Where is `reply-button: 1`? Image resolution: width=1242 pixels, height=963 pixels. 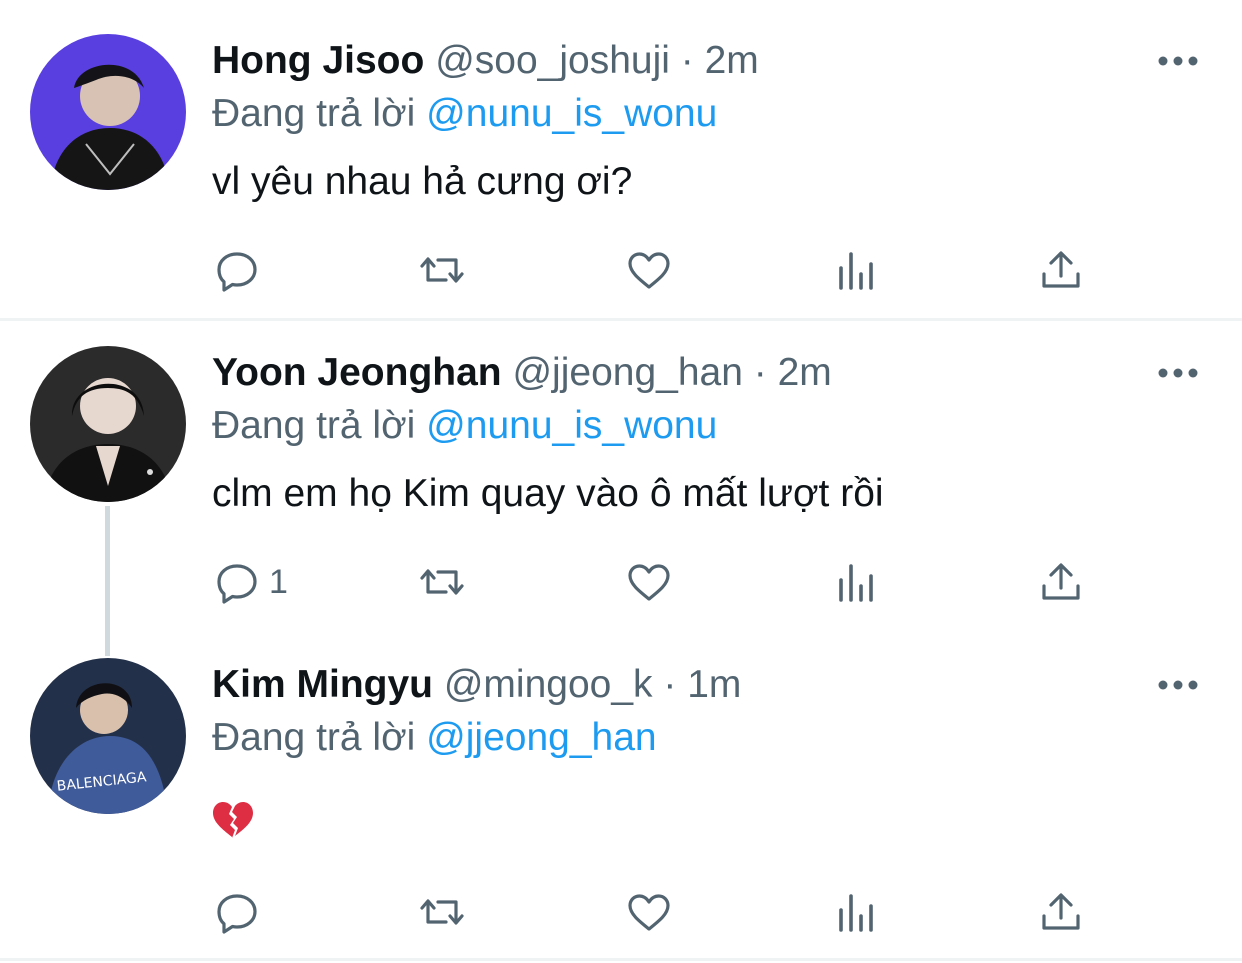
reply-button: 1 is located at coordinates (250, 582).